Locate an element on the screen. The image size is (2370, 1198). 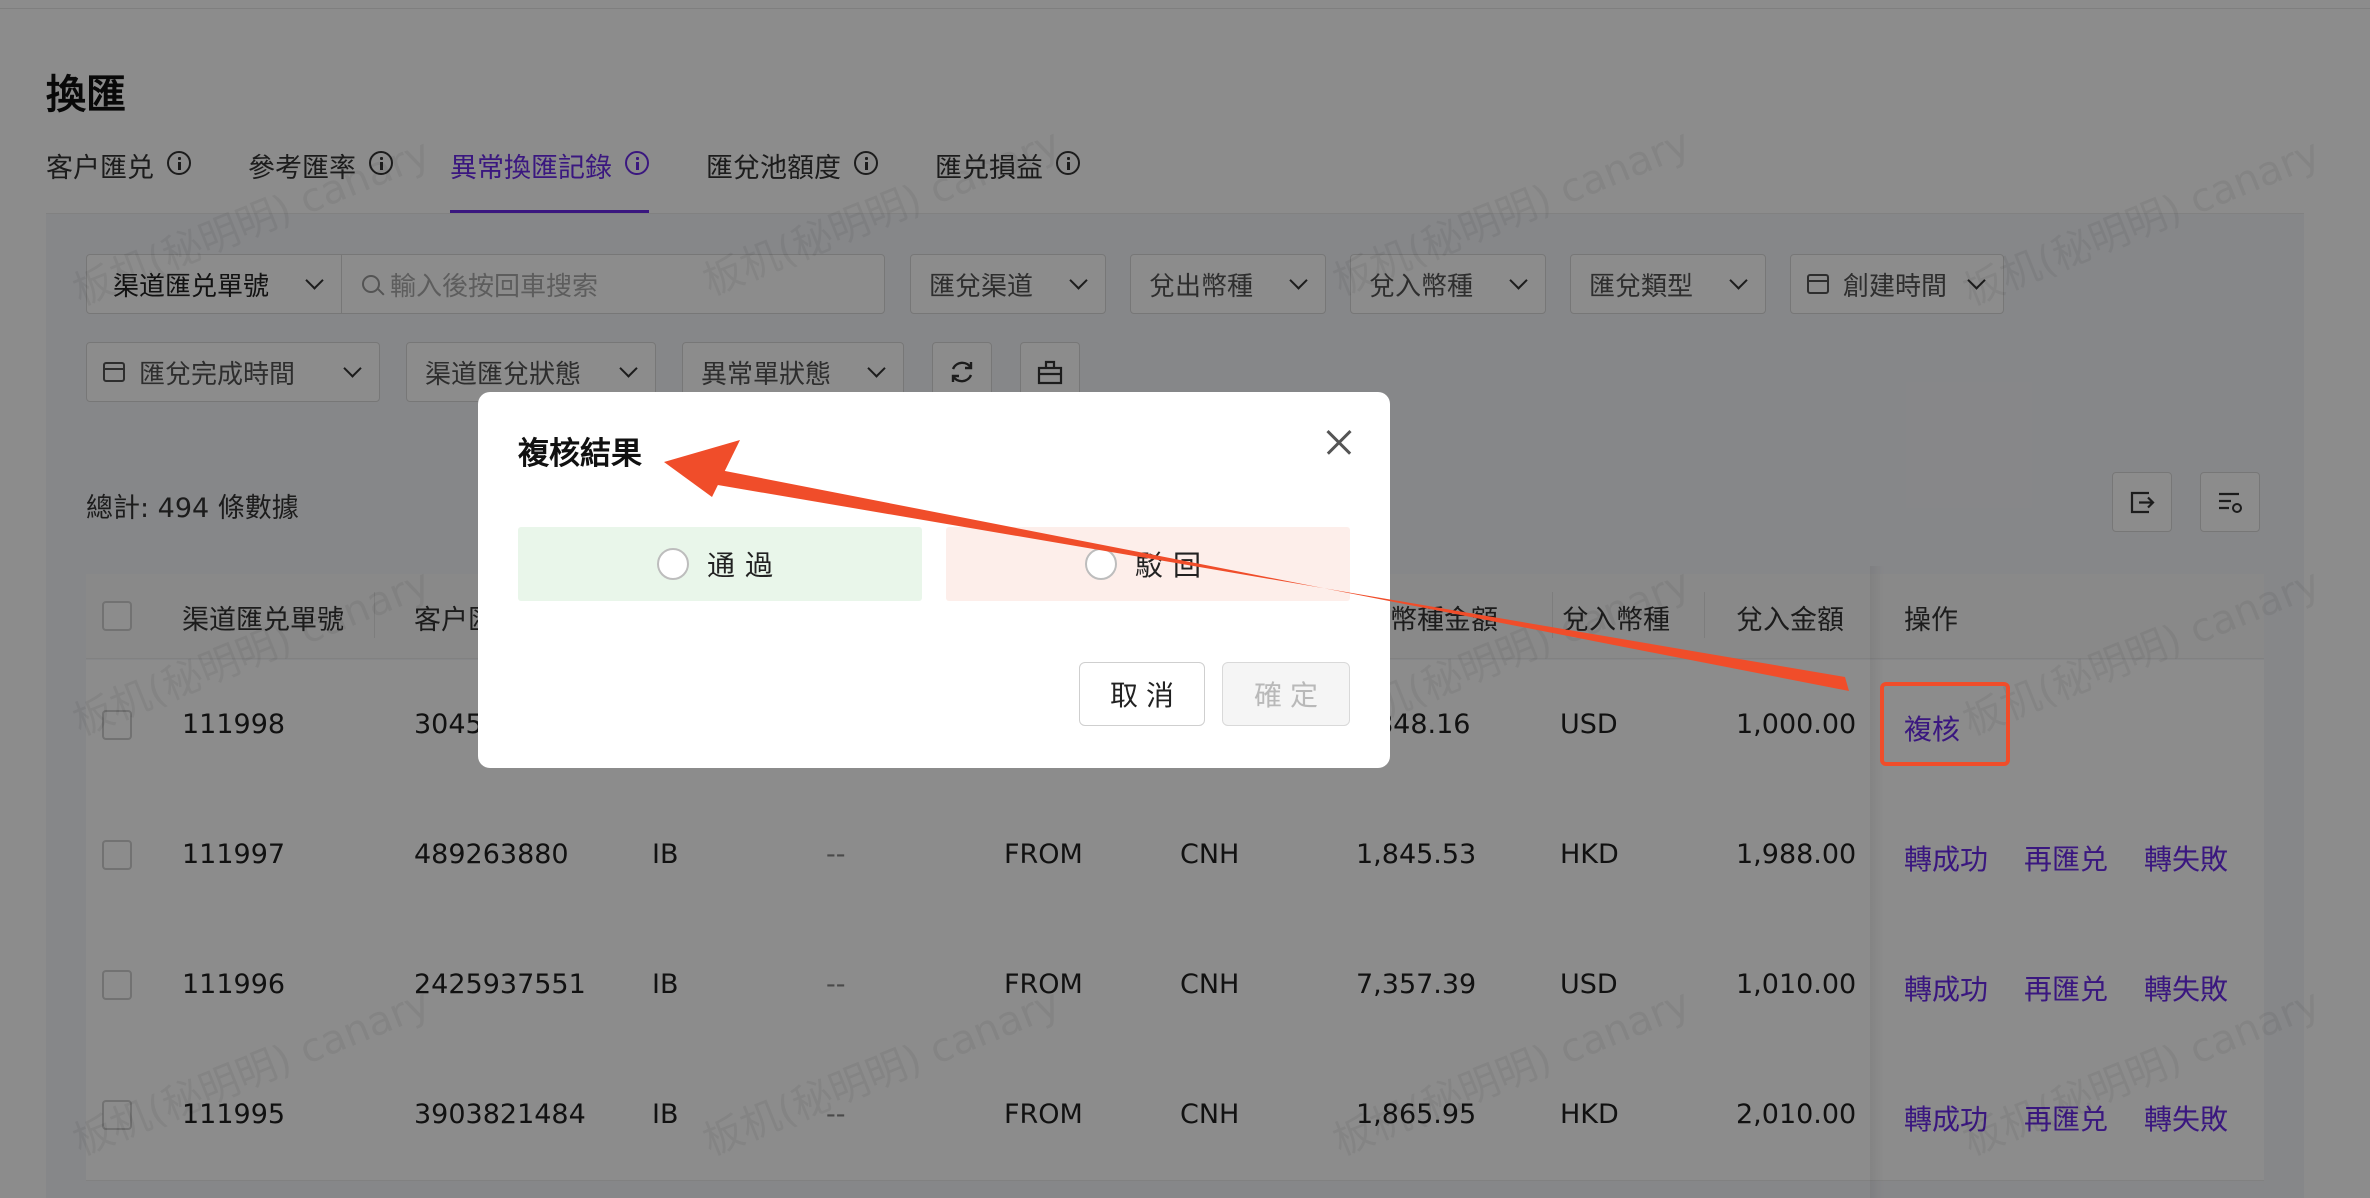
annotation-arrow is located at coordinates (1256, 565).